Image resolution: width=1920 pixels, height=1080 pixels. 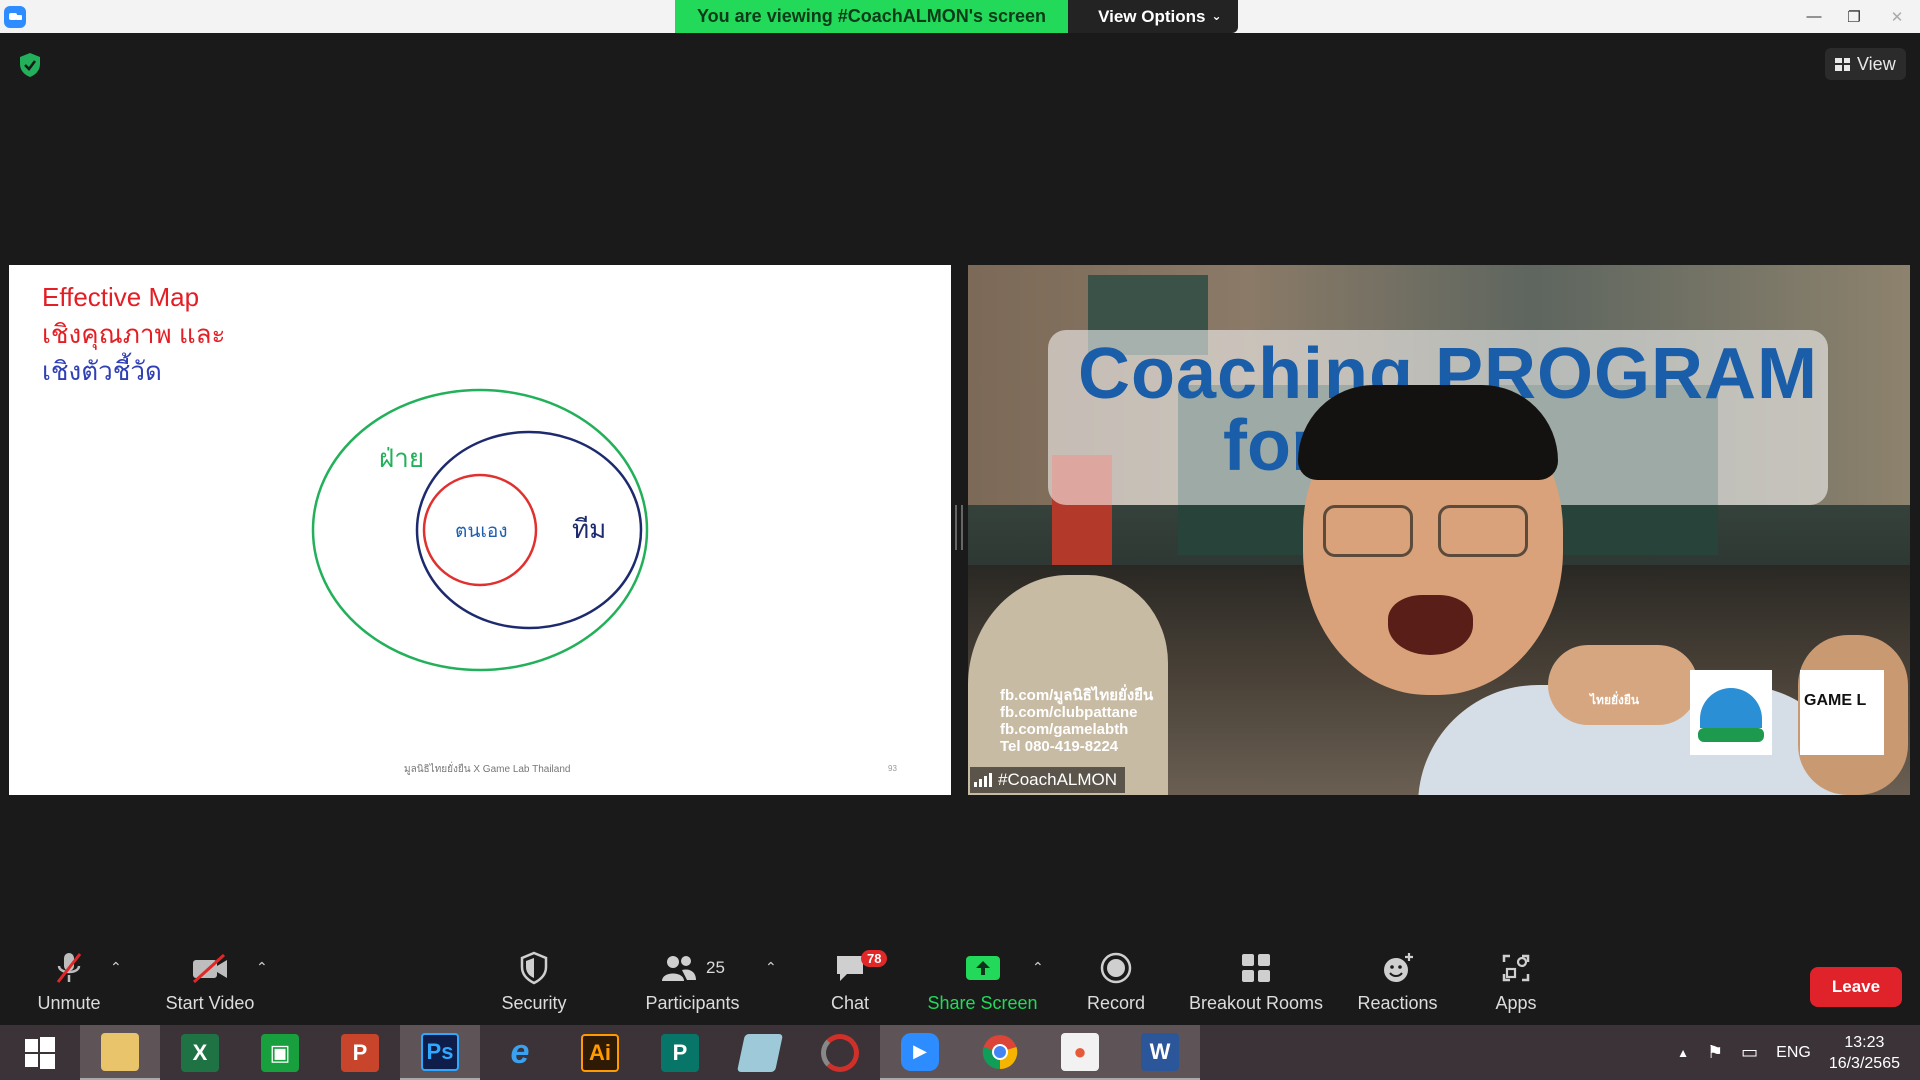 I want to click on share-options-chevron-icon: ⌃, so click(x=1038, y=967).